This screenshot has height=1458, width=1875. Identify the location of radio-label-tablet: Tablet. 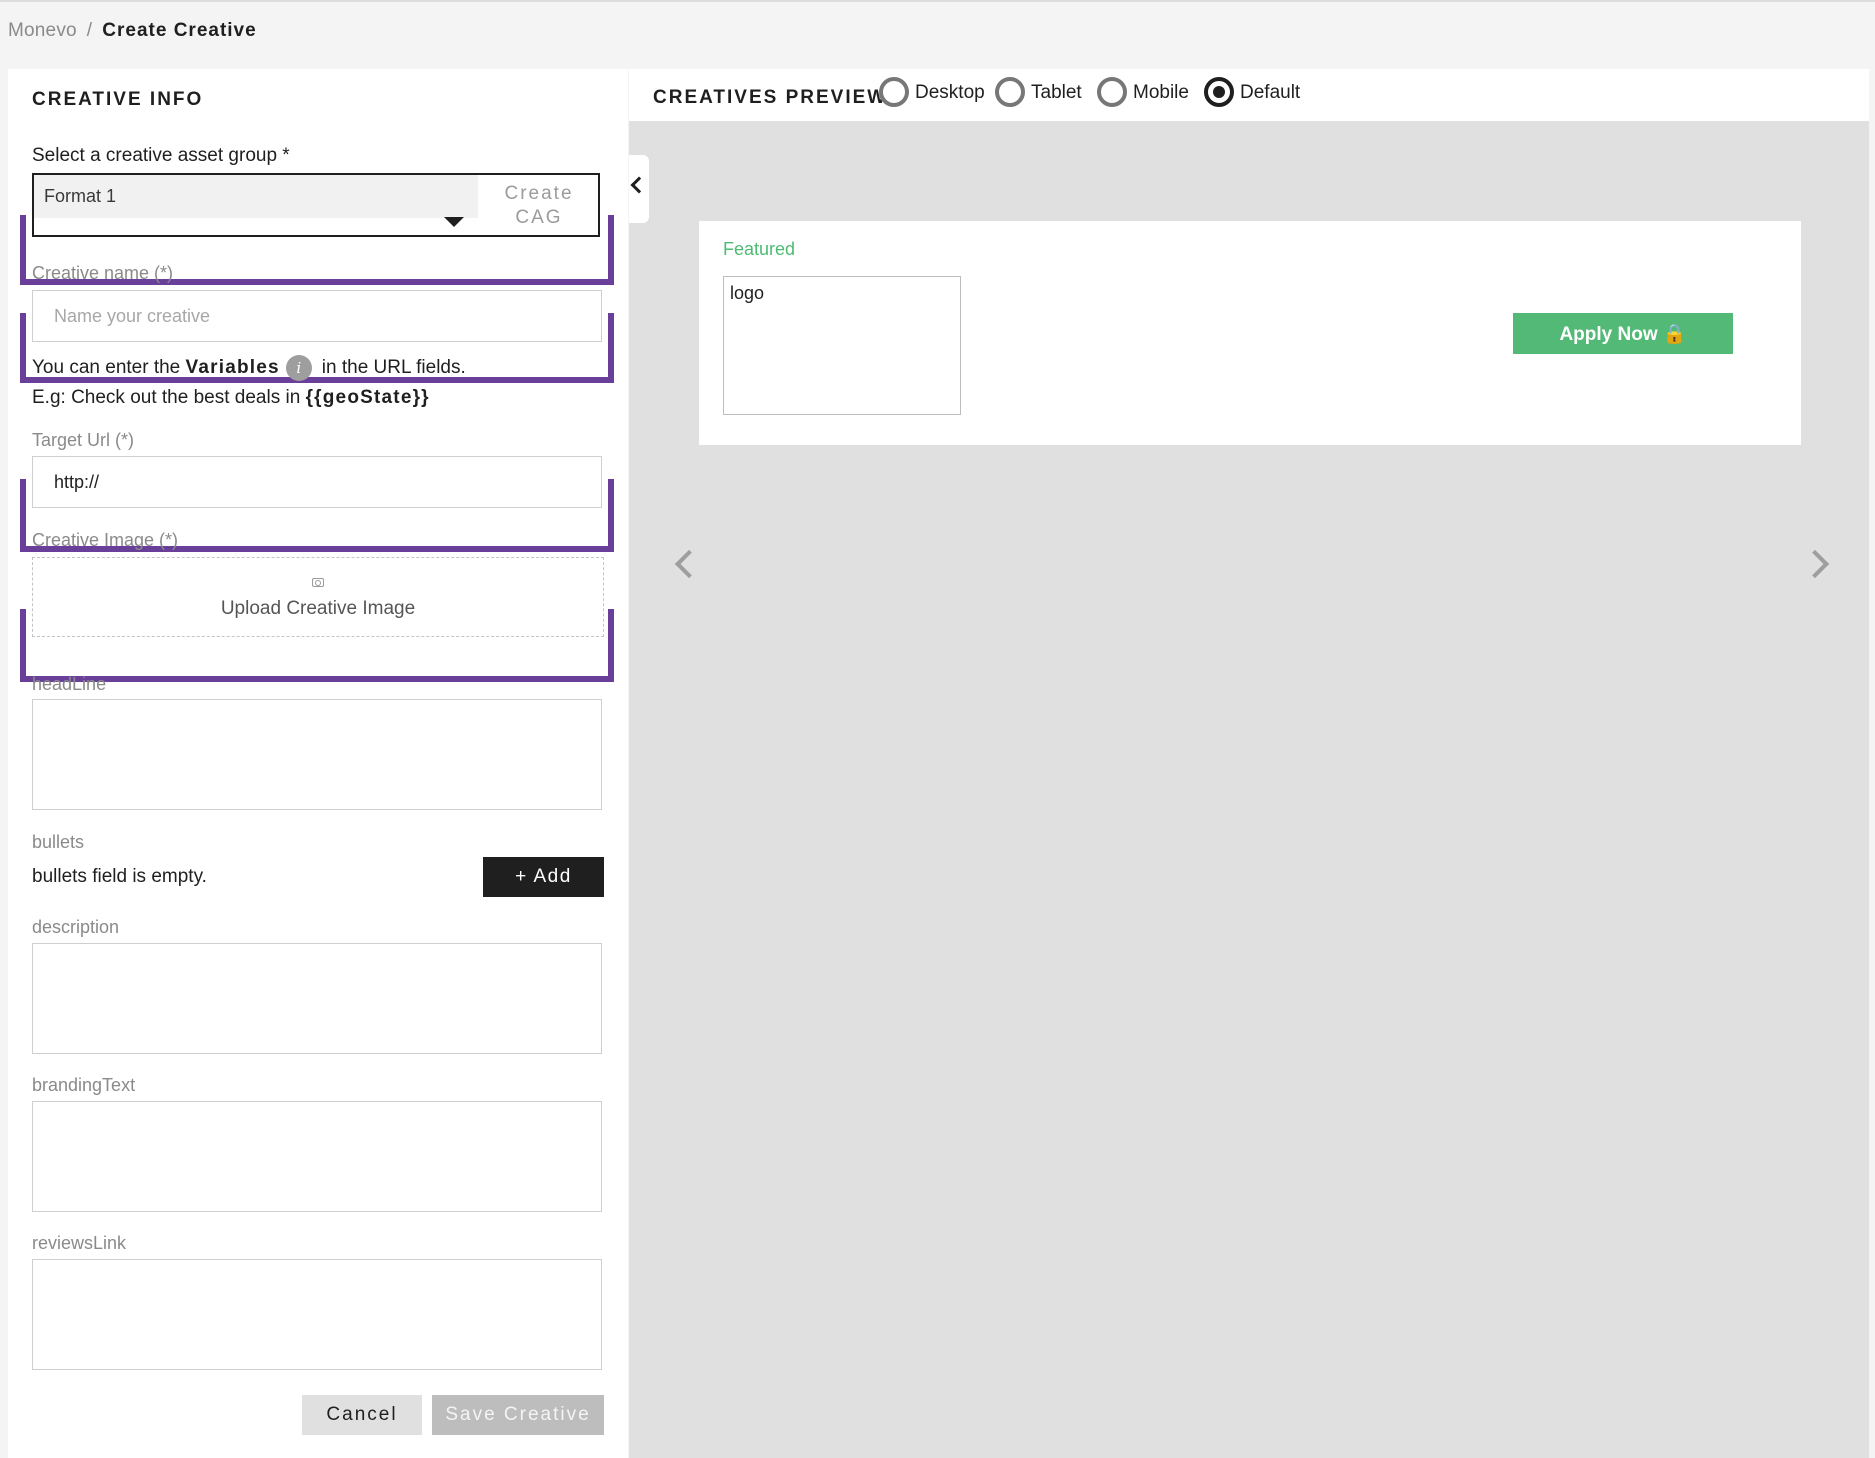
(1056, 92).